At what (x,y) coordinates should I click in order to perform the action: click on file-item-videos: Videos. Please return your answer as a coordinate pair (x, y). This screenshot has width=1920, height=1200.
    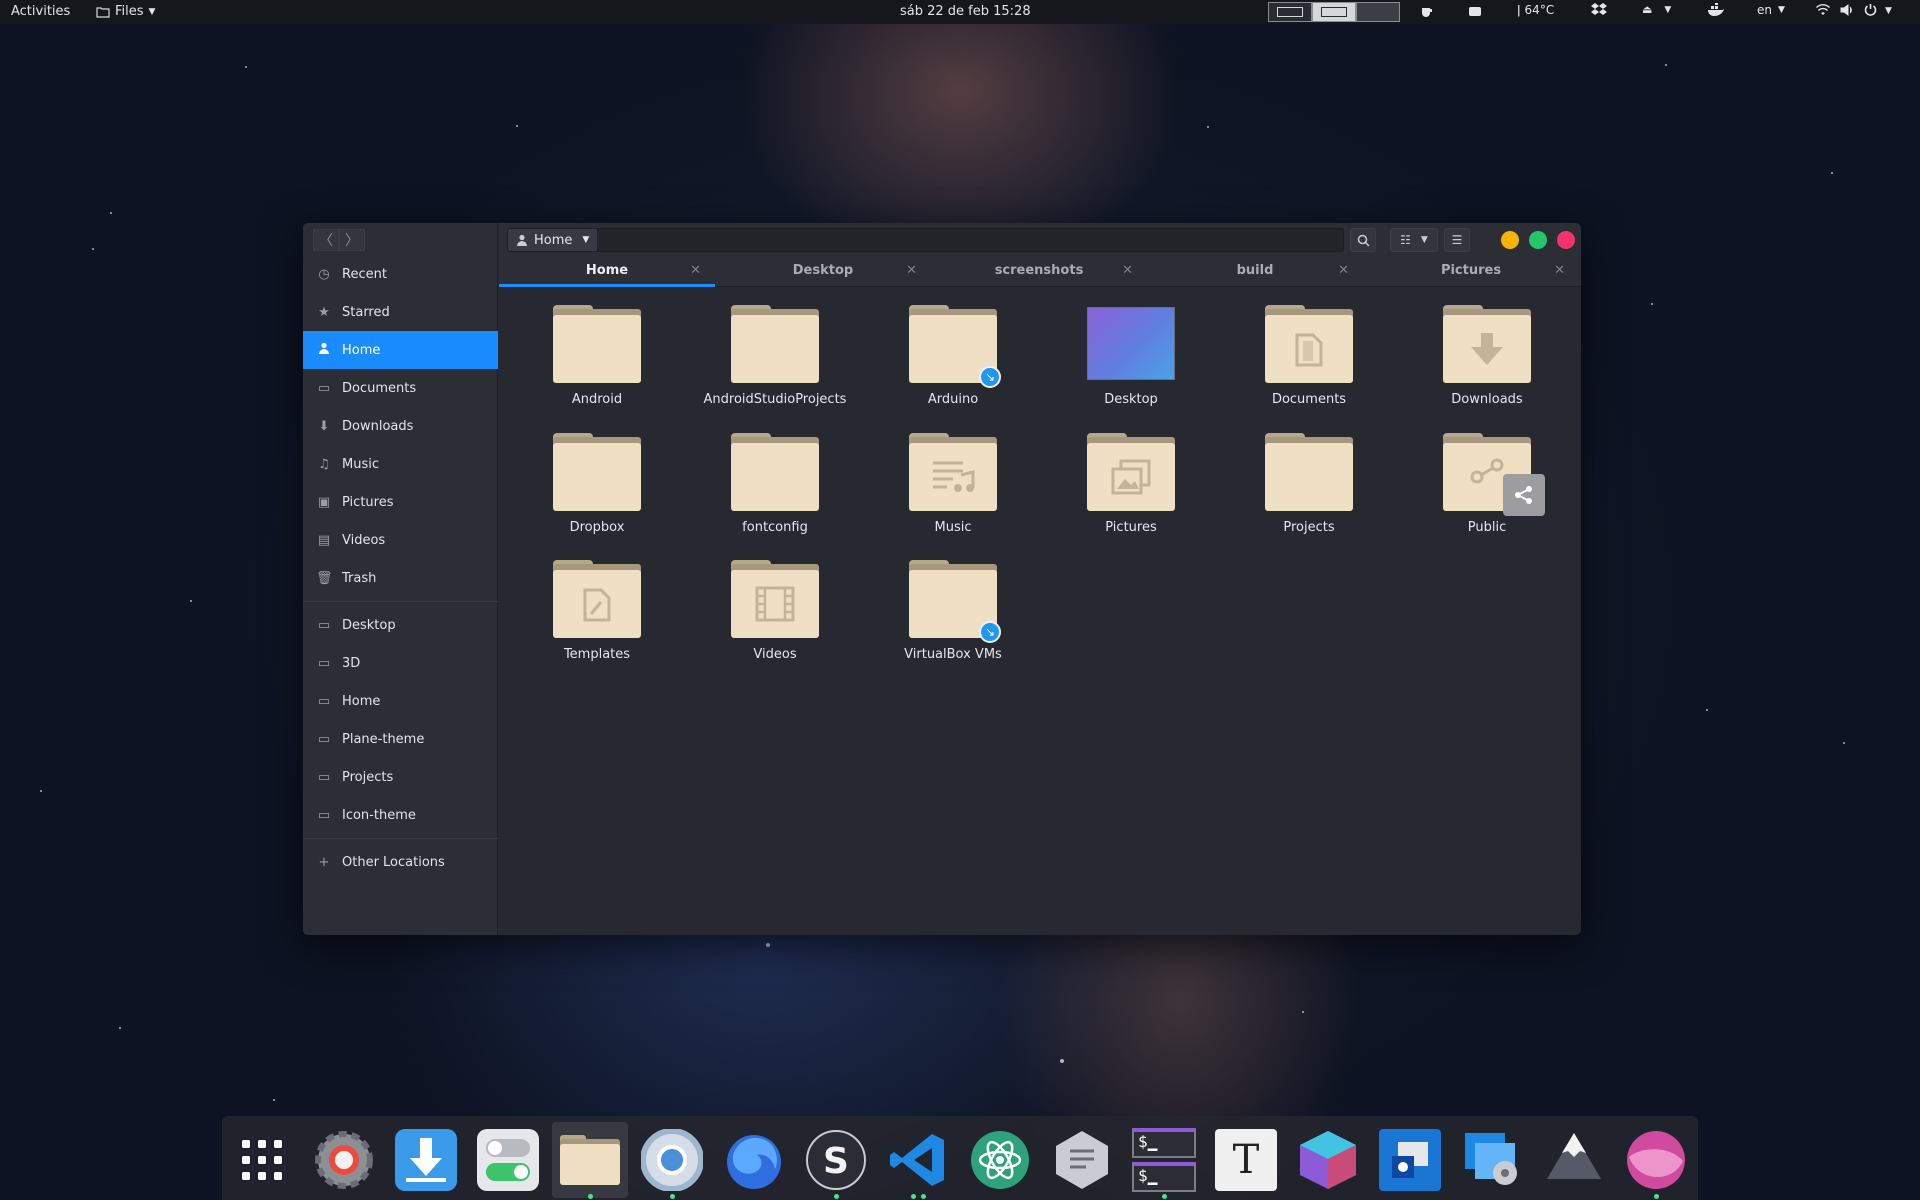
    Looking at the image, I should click on (775, 602).